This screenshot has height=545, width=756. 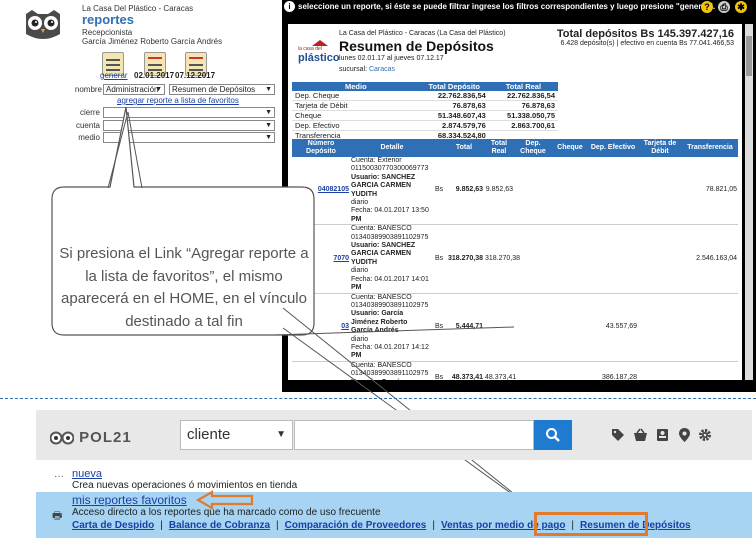 I want to click on favorite-link: Carta de Despido, so click(x=113, y=525).